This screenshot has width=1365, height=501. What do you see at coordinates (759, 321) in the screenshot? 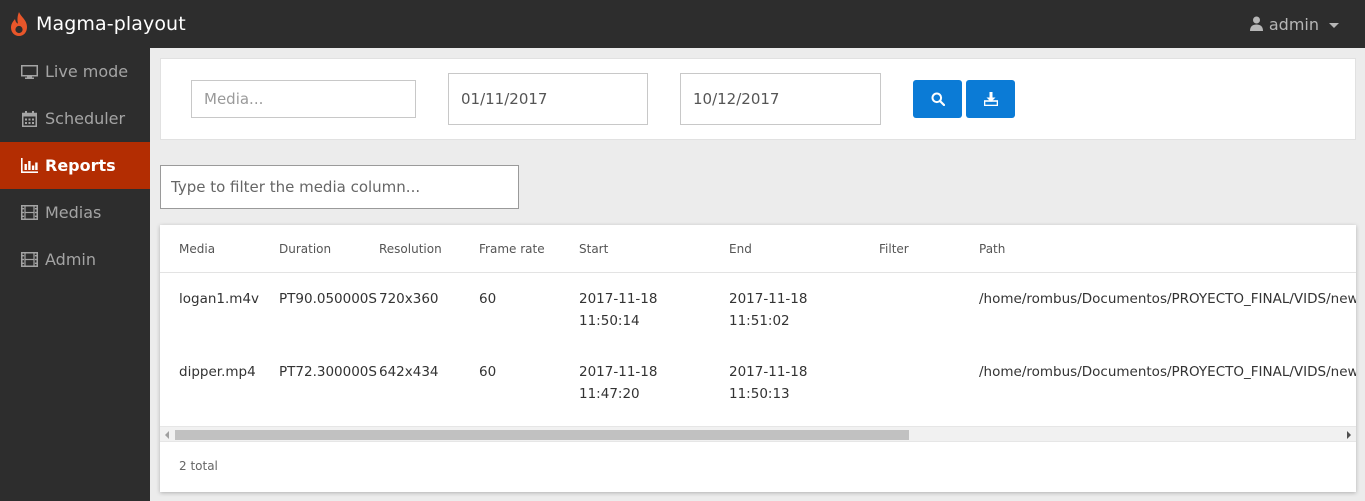
I see `cell-end-time: 11:51:02` at bounding box center [759, 321].